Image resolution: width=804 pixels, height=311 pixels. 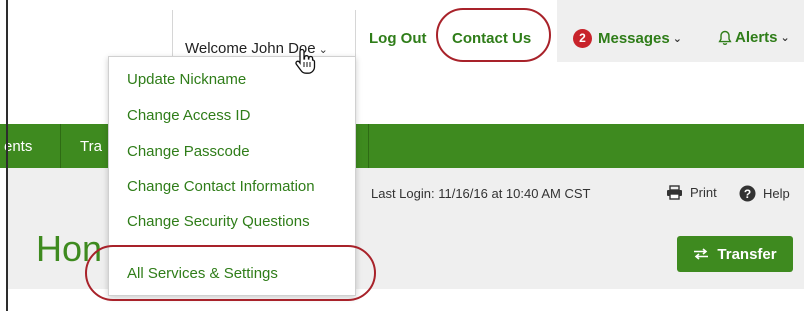 I want to click on help-circle-icon: ?, so click(x=747, y=193).